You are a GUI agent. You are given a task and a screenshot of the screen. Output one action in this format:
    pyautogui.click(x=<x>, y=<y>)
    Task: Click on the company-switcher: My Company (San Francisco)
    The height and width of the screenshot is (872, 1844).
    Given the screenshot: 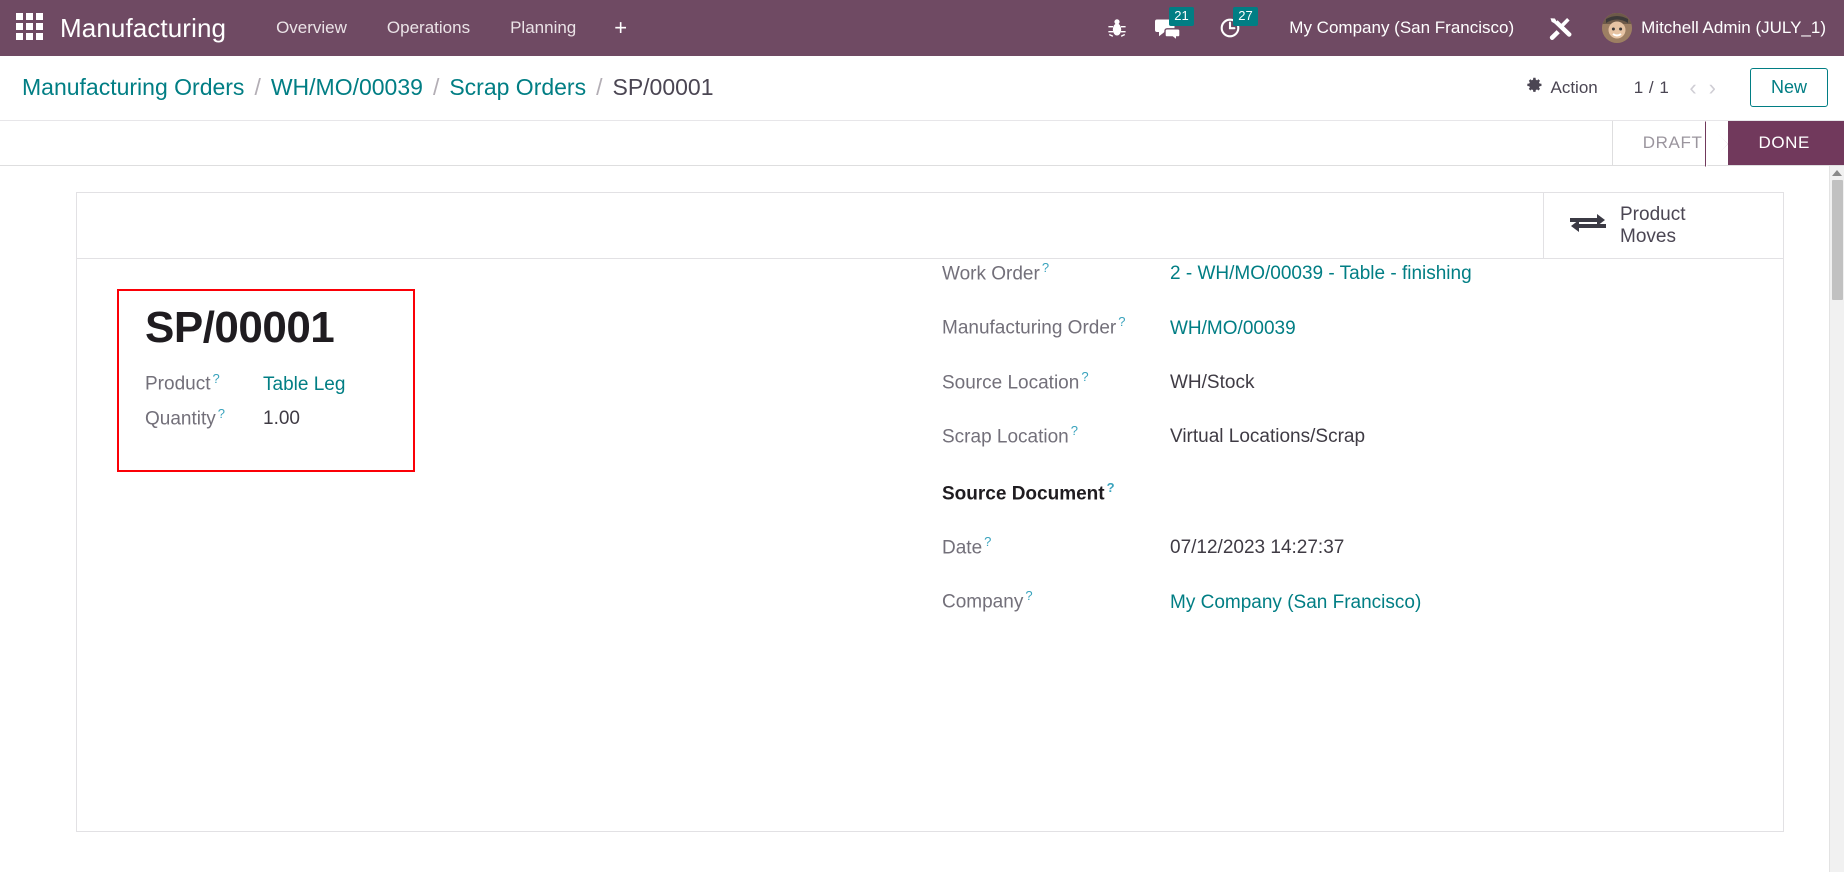 What is the action you would take?
    pyautogui.click(x=1401, y=28)
    